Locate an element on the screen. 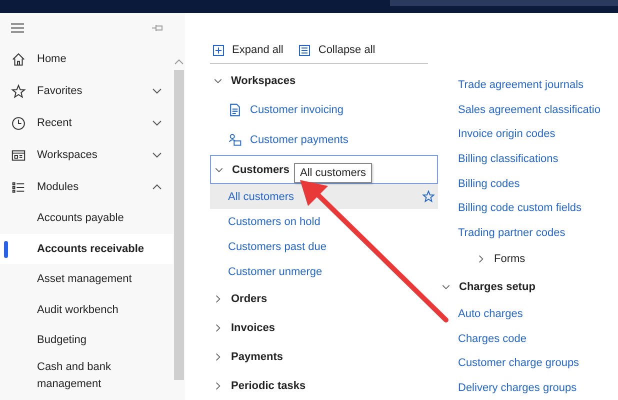  nav-item: Favorites is located at coordinates (87, 91).